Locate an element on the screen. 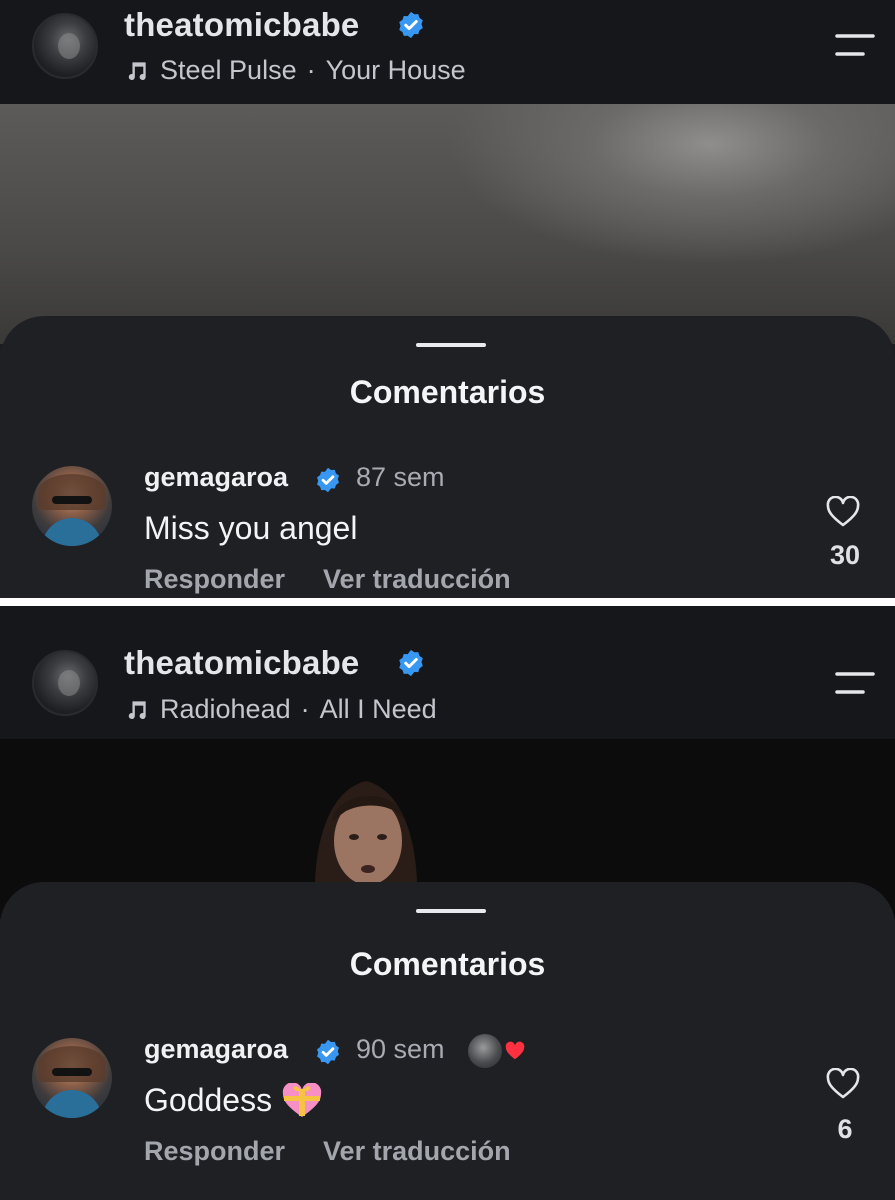 The width and height of the screenshot is (895, 1200). audio-artist: Steel Pulse is located at coordinates (228, 70).